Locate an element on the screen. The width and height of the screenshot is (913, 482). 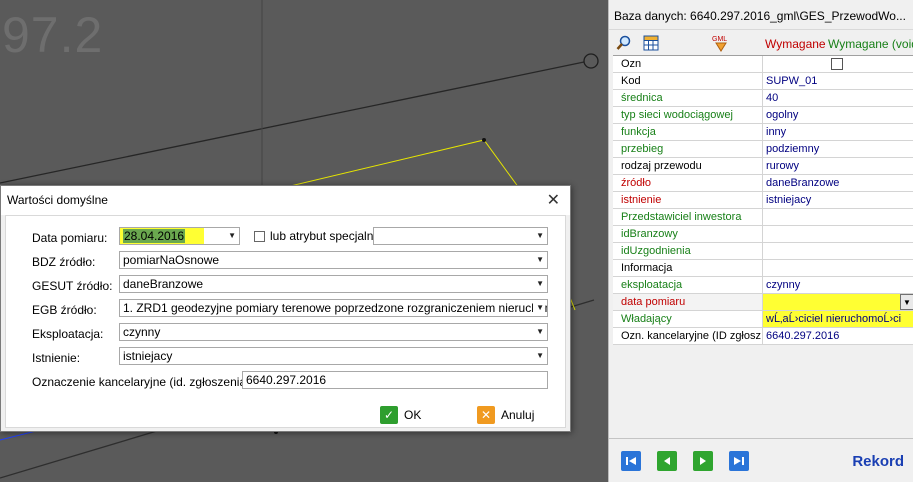
ok-label: OK is located at coordinates (413, 415).